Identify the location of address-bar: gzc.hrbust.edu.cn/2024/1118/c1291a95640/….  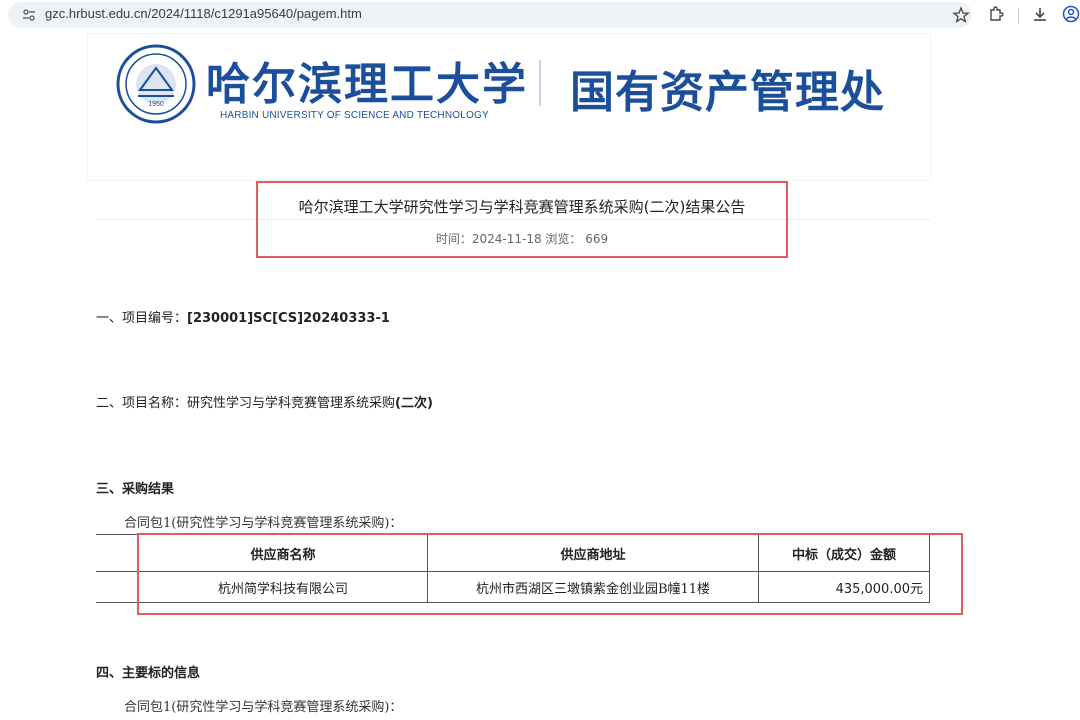
(490, 15).